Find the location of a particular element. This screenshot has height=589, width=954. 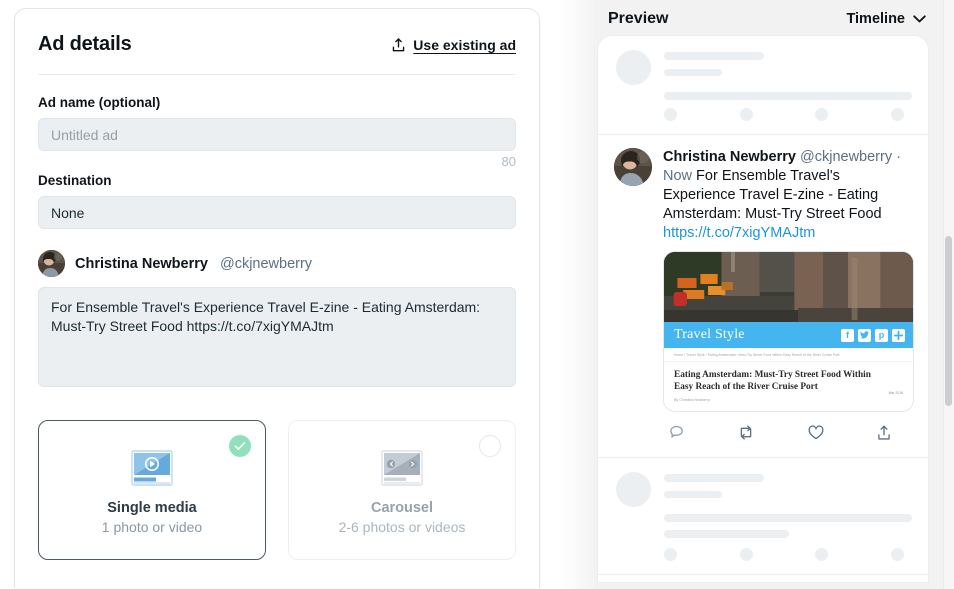

tweet-author-handle: @ckjnewberry is located at coordinates (846, 157).